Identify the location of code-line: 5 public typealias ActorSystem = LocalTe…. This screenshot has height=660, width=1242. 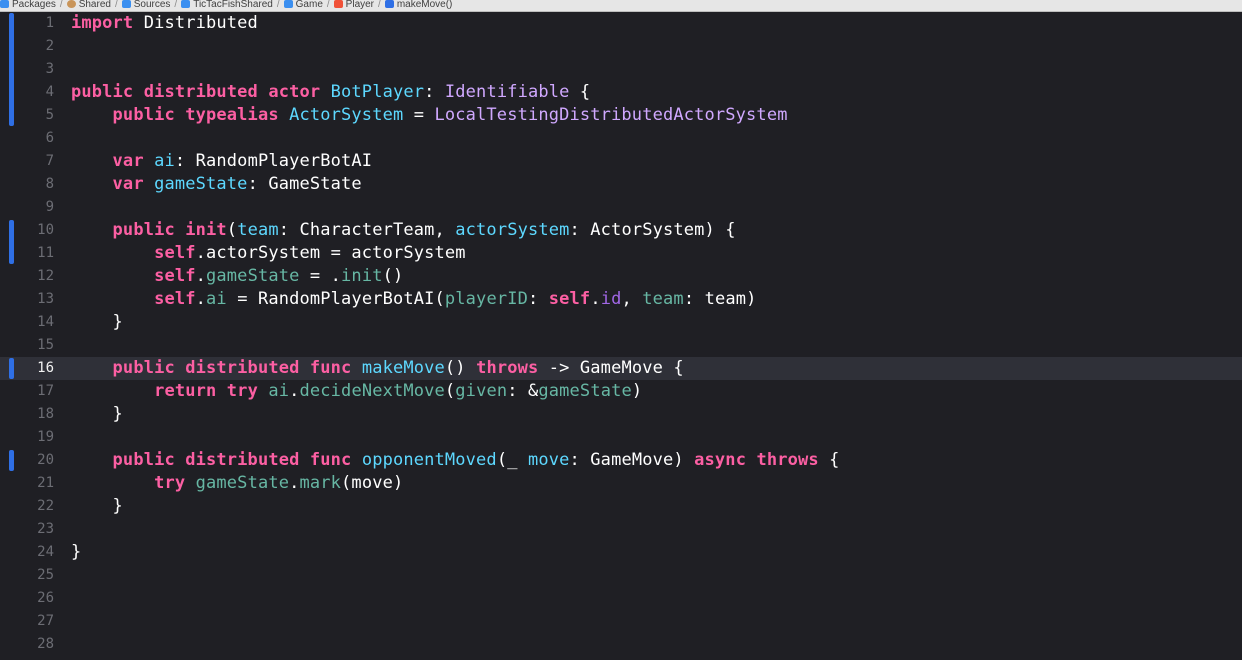
(621, 115).